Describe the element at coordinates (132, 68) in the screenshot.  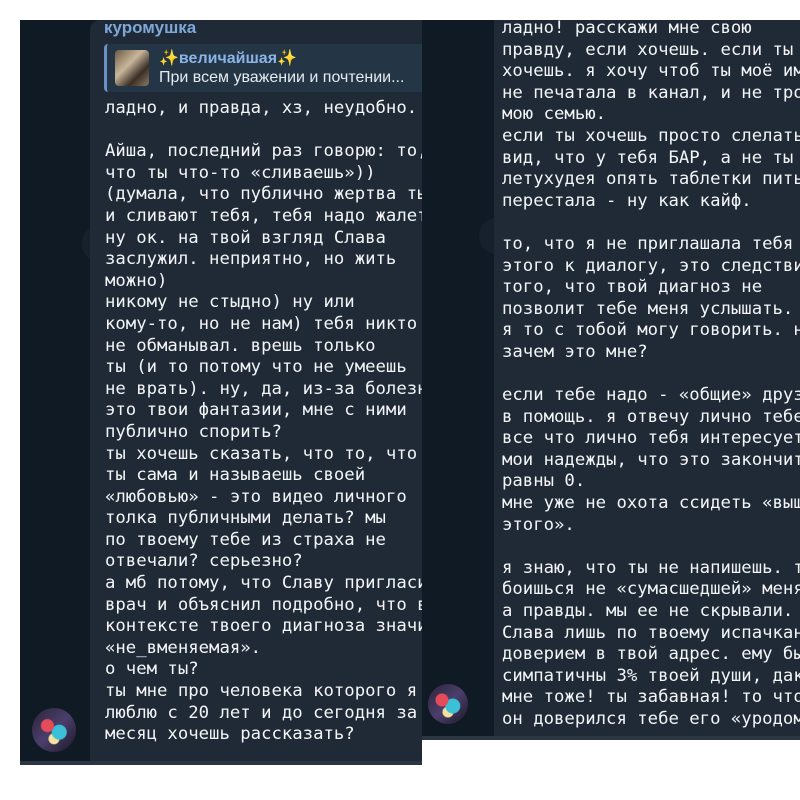
I see `reply-thumbnail-image` at that location.